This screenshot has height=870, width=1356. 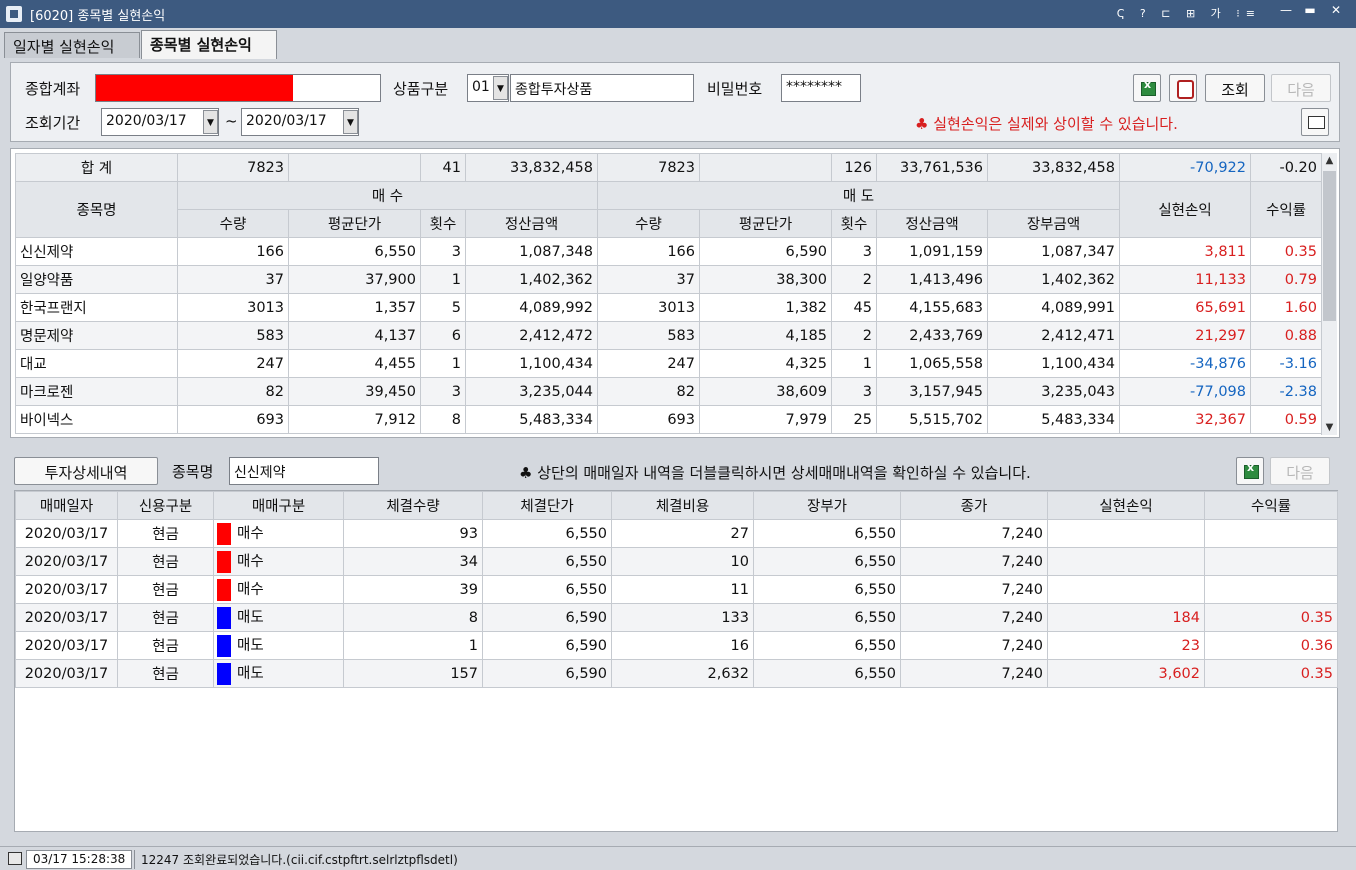 What do you see at coordinates (648, 223) in the screenshot?
I see `header-sell-qty: 수량` at bounding box center [648, 223].